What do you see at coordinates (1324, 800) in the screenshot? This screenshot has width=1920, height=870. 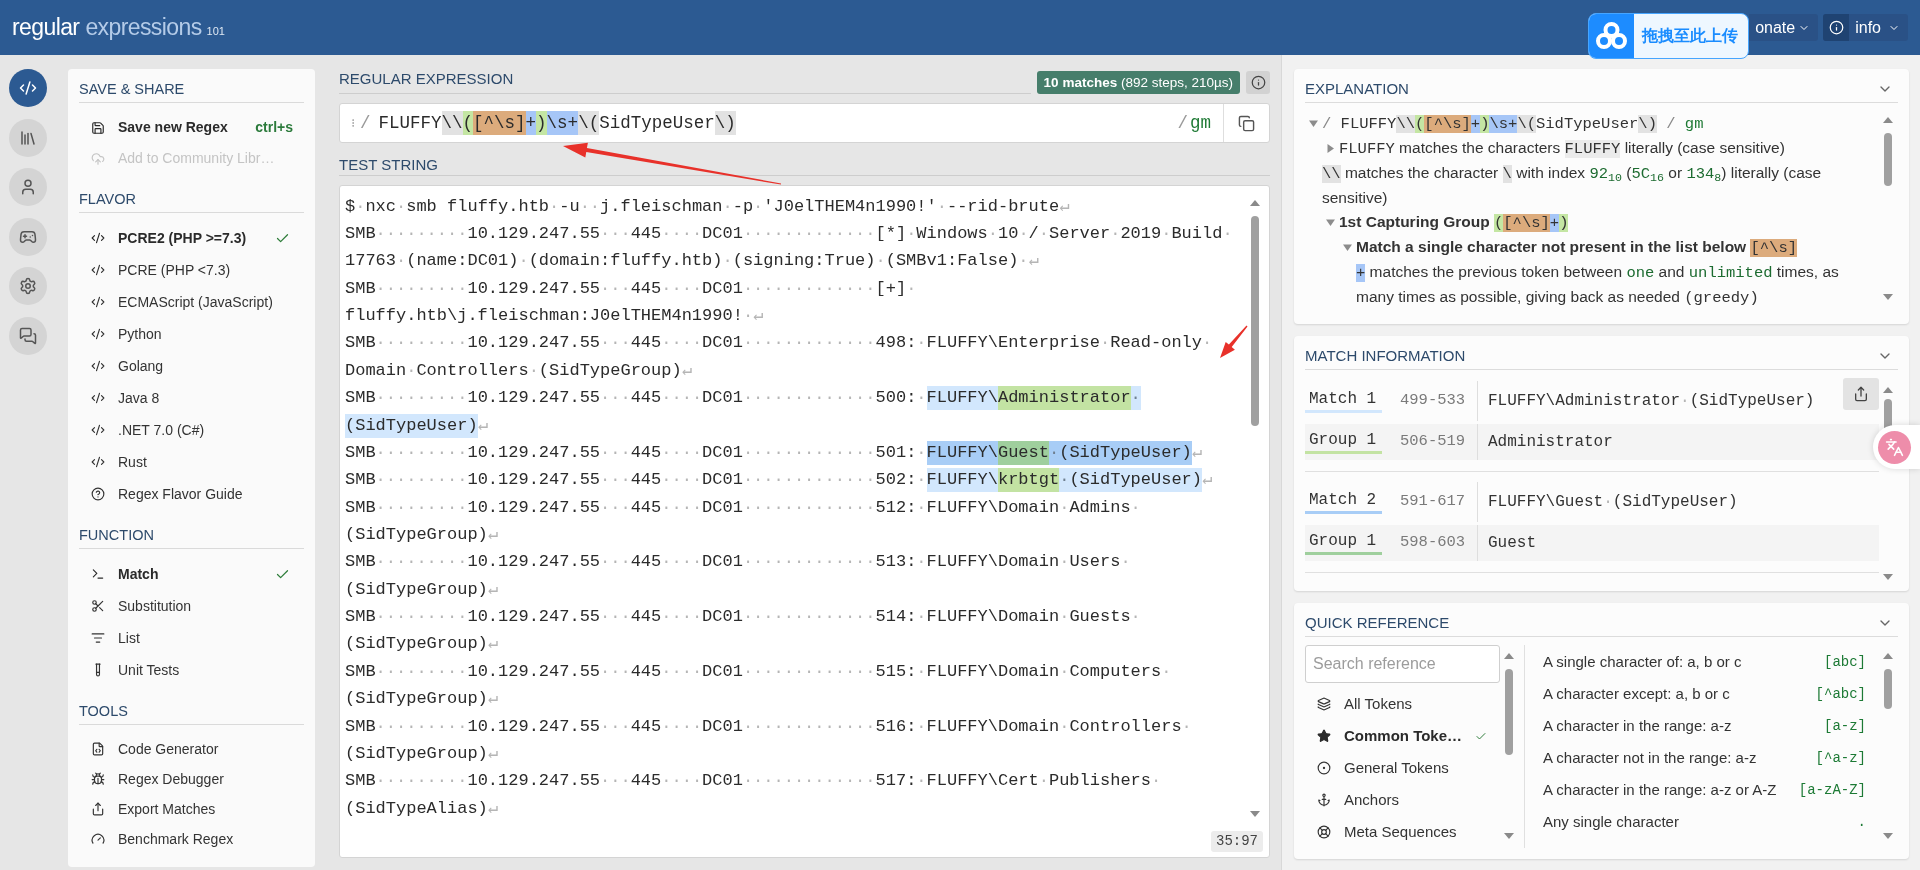 I see `anchor-icon` at bounding box center [1324, 800].